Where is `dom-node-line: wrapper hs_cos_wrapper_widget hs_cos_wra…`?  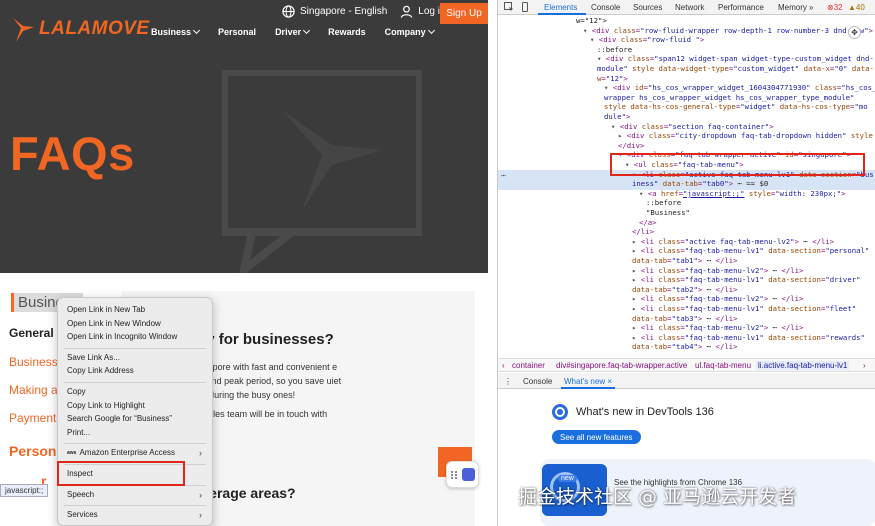 dom-node-line: wrapper hs_cos_wrapper_widget hs_cos_wra… is located at coordinates (729, 98).